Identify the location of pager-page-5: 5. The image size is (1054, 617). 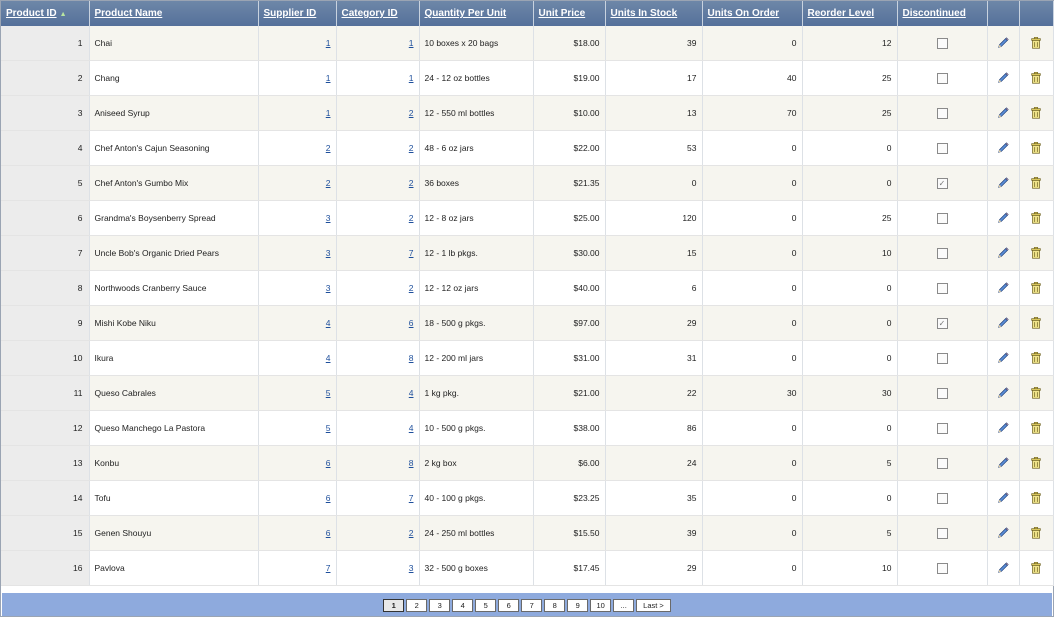
(486, 605).